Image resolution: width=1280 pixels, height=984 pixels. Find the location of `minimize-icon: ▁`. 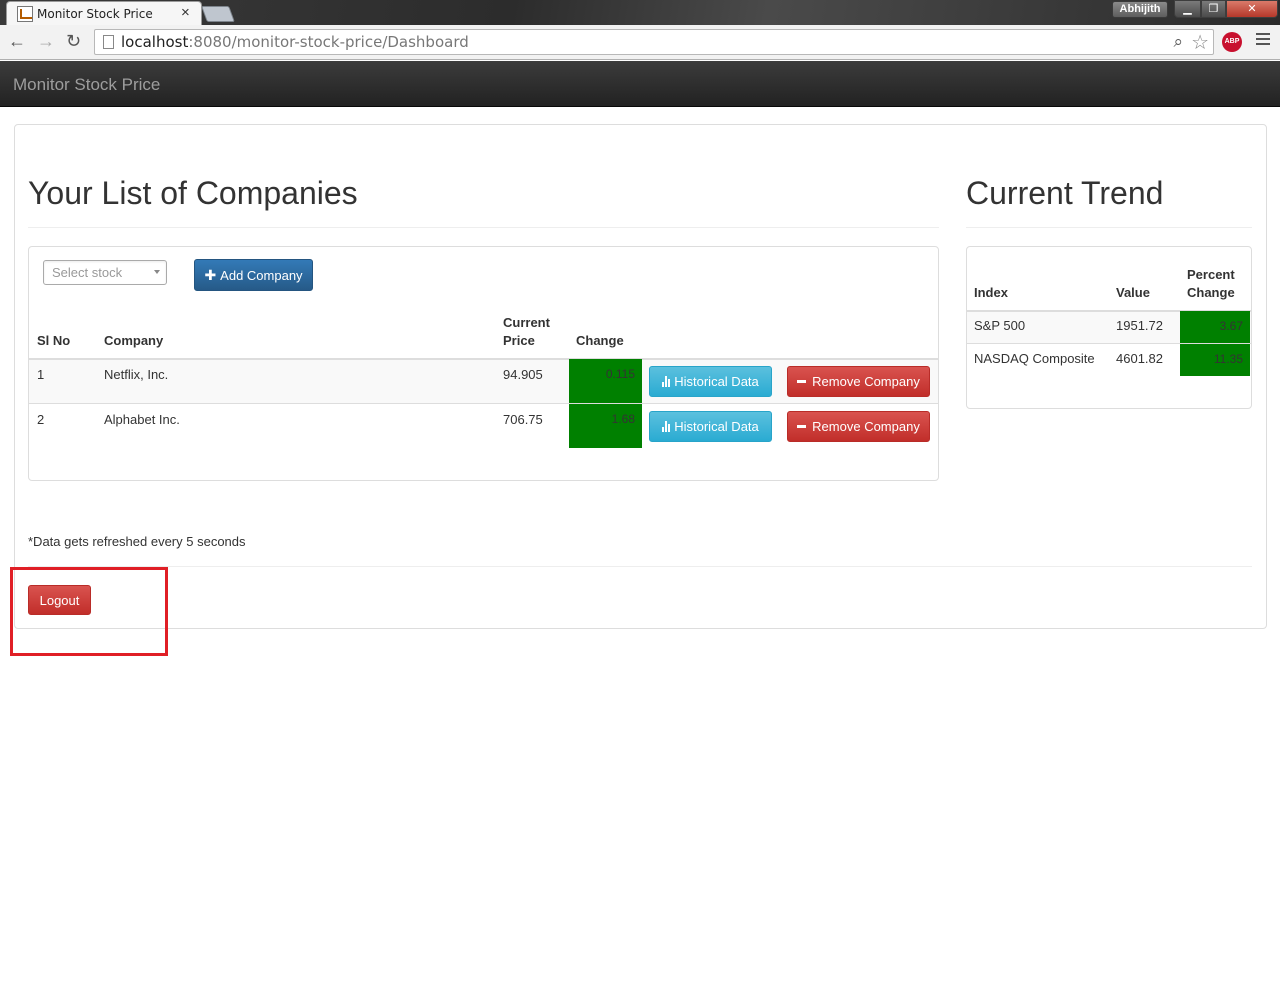

minimize-icon: ▁ is located at coordinates (1187, 9).